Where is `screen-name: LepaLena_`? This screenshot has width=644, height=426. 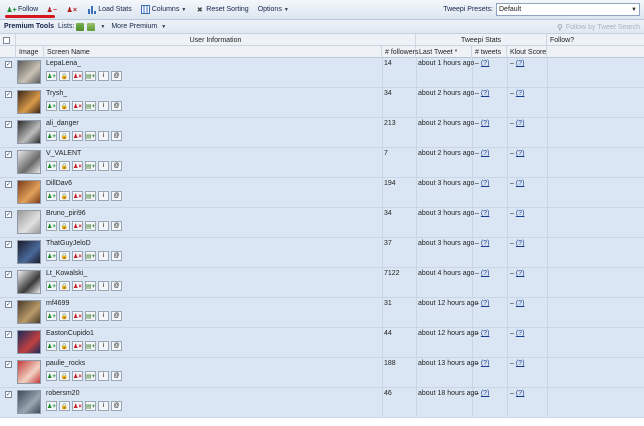
screen-name: LepaLena_ is located at coordinates (63, 63).